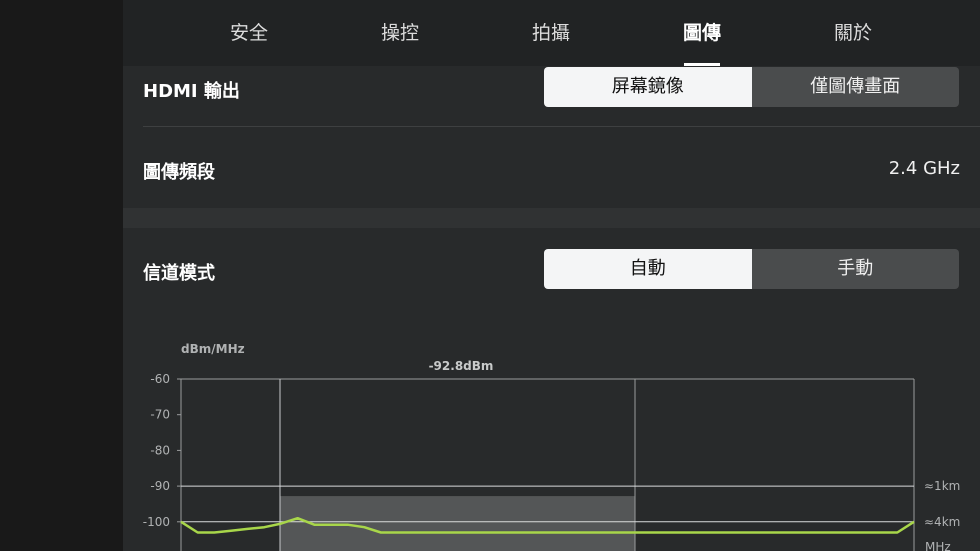 Image resolution: width=980 pixels, height=551 pixels. I want to click on tab-camera: 拍攝, so click(551, 33).